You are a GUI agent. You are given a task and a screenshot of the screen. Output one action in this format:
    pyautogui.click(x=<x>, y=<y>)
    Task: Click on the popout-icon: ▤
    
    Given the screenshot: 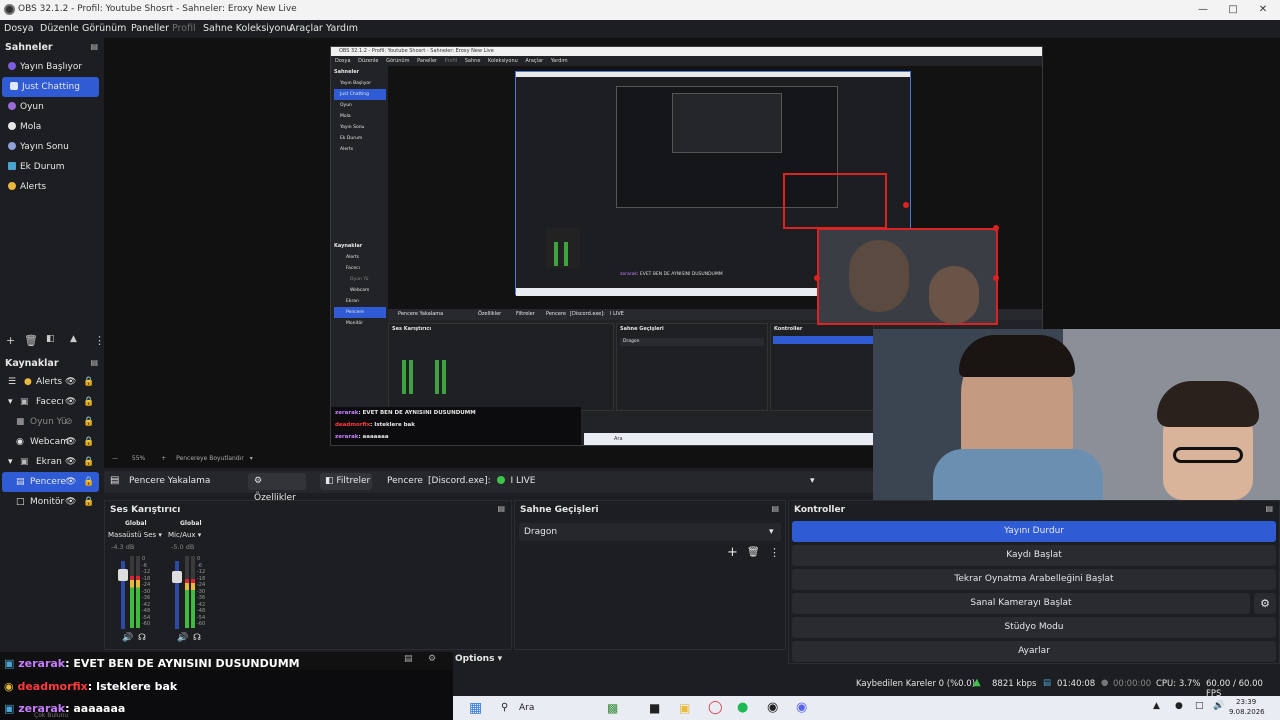 What is the action you would take?
    pyautogui.click(x=408, y=659)
    